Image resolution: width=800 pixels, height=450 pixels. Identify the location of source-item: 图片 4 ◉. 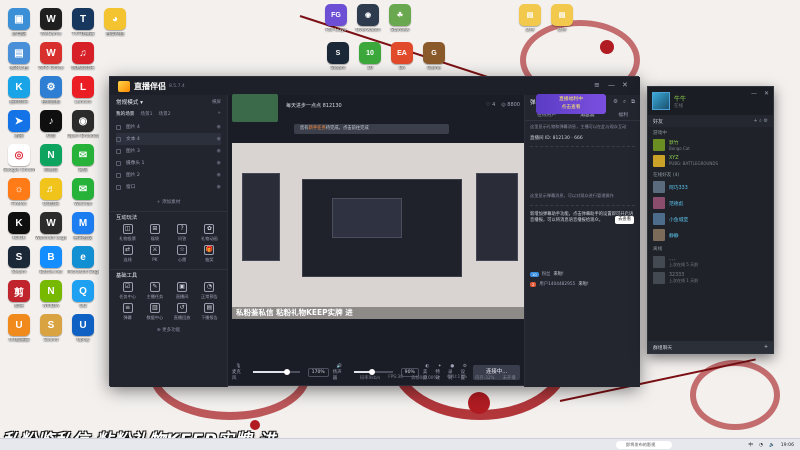
(168, 127).